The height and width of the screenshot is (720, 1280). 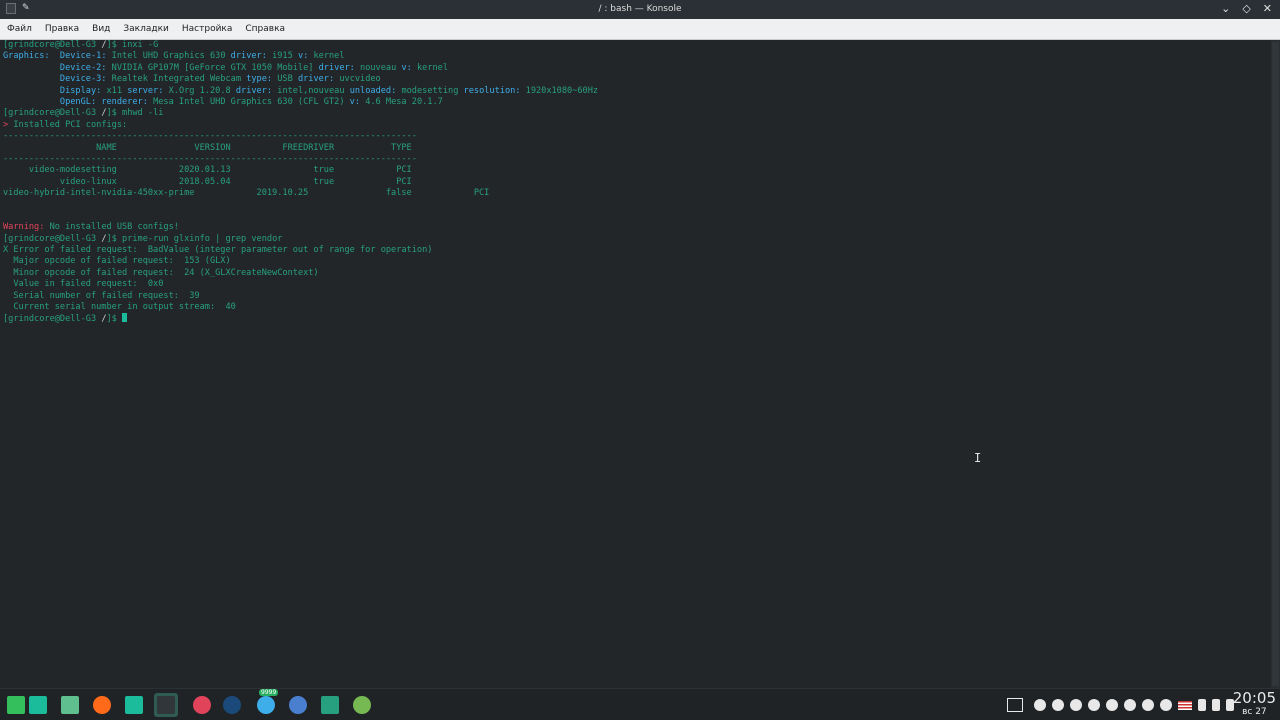 What do you see at coordinates (1015, 705) in the screenshot?
I see `display-icon` at bounding box center [1015, 705].